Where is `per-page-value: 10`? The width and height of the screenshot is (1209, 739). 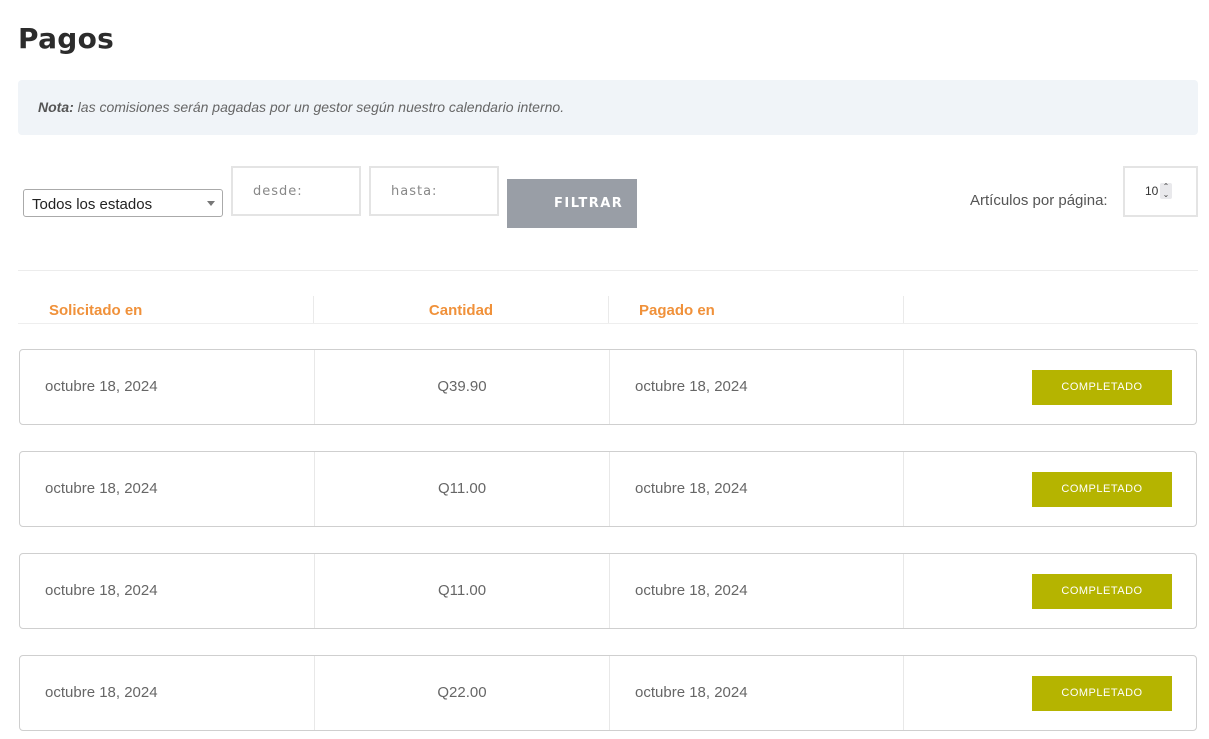
per-page-value: 10 is located at coordinates (1152, 191).